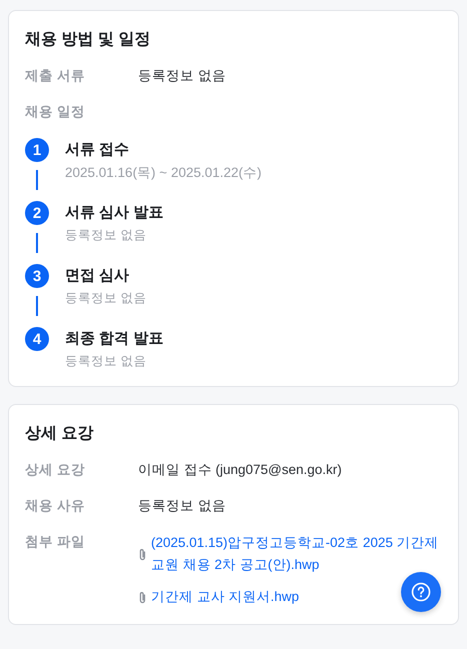 The width and height of the screenshot is (467, 649). What do you see at coordinates (114, 213) in the screenshot?
I see `step-title: 서류 심사 발표` at bounding box center [114, 213].